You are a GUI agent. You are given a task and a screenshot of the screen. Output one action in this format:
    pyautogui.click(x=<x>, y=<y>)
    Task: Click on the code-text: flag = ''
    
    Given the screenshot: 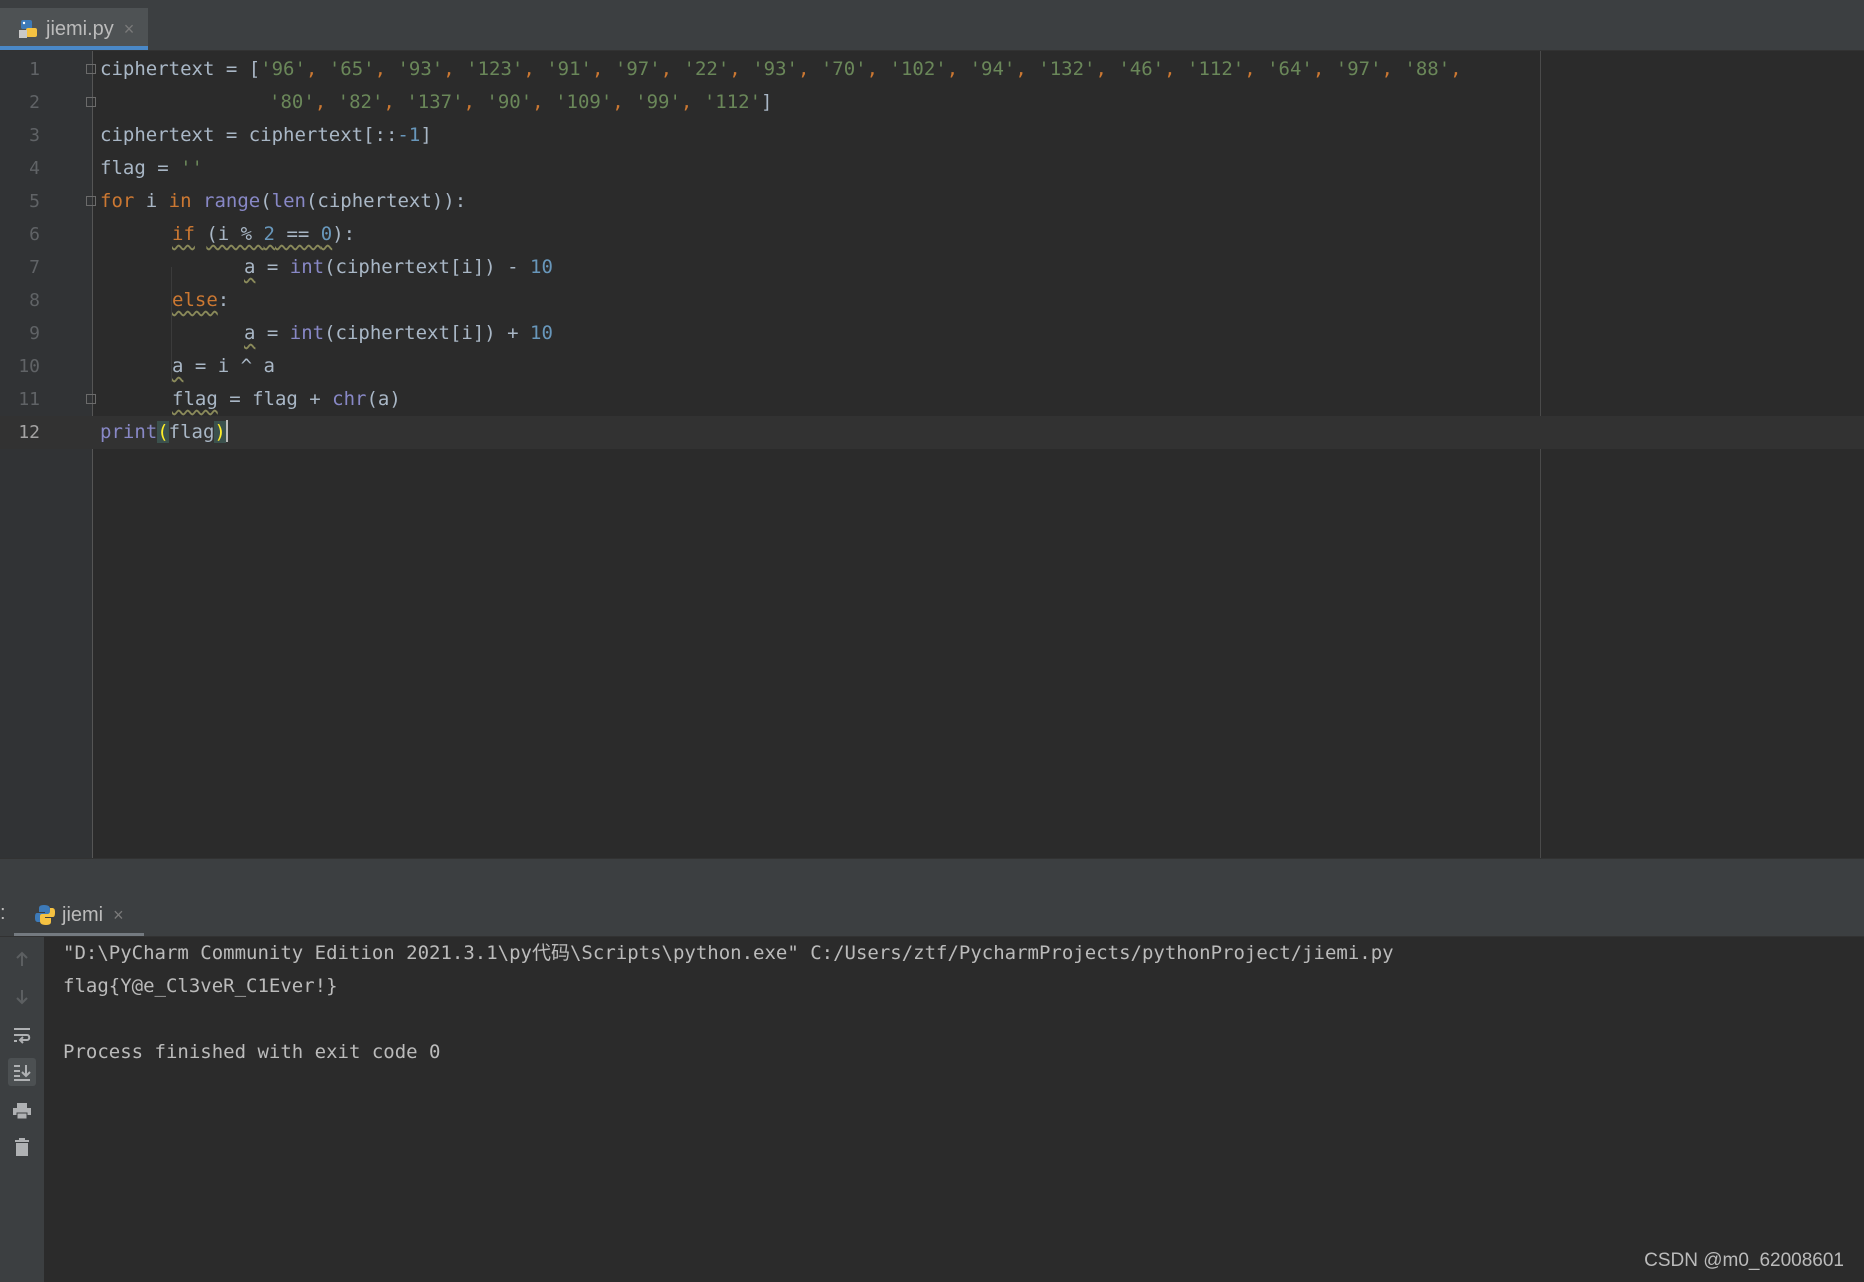 What is the action you would take?
    pyautogui.click(x=151, y=168)
    